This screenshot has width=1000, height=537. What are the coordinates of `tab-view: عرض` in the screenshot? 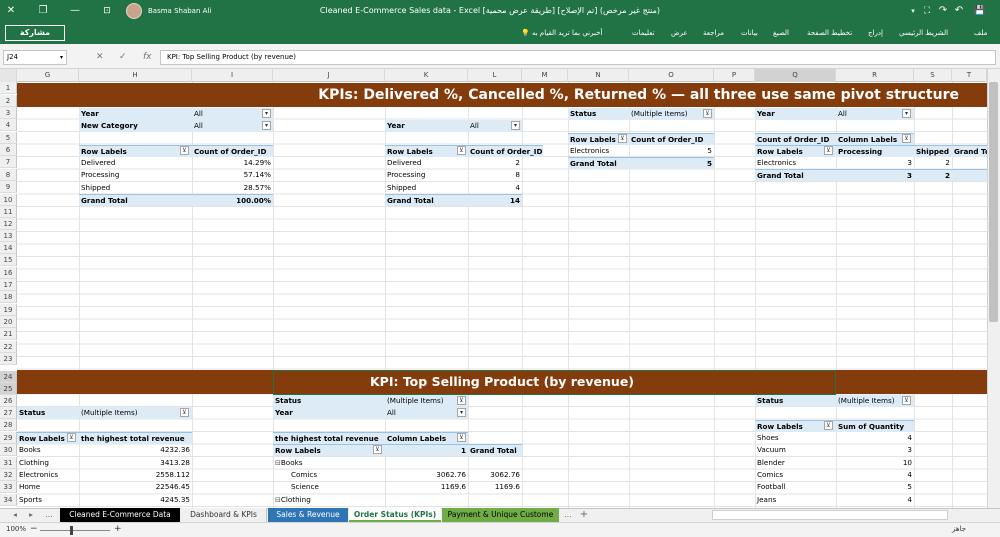 It's located at (679, 33).